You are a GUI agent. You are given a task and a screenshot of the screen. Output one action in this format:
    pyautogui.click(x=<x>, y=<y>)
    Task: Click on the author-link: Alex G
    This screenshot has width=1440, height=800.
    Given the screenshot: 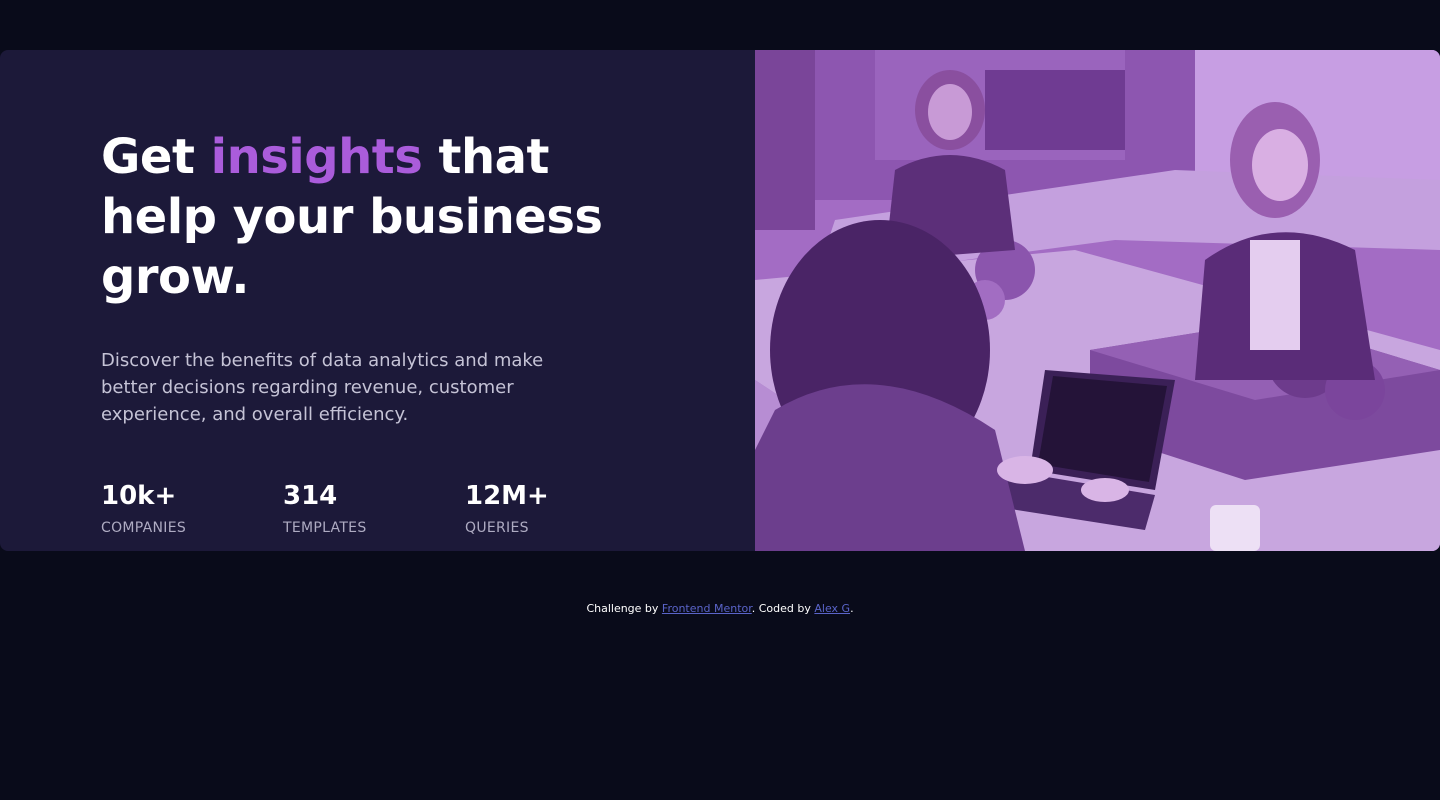 What is the action you would take?
    pyautogui.click(x=832, y=608)
    